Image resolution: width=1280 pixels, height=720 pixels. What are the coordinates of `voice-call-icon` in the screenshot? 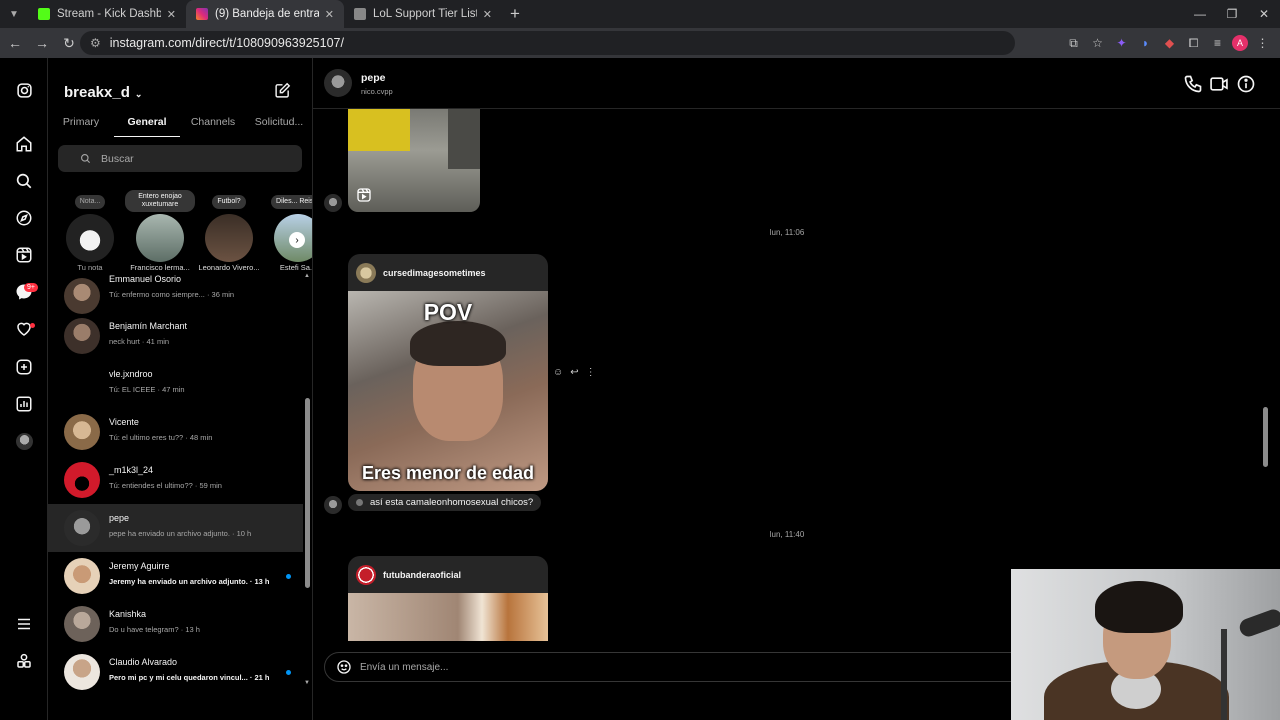 It's located at (1193, 84).